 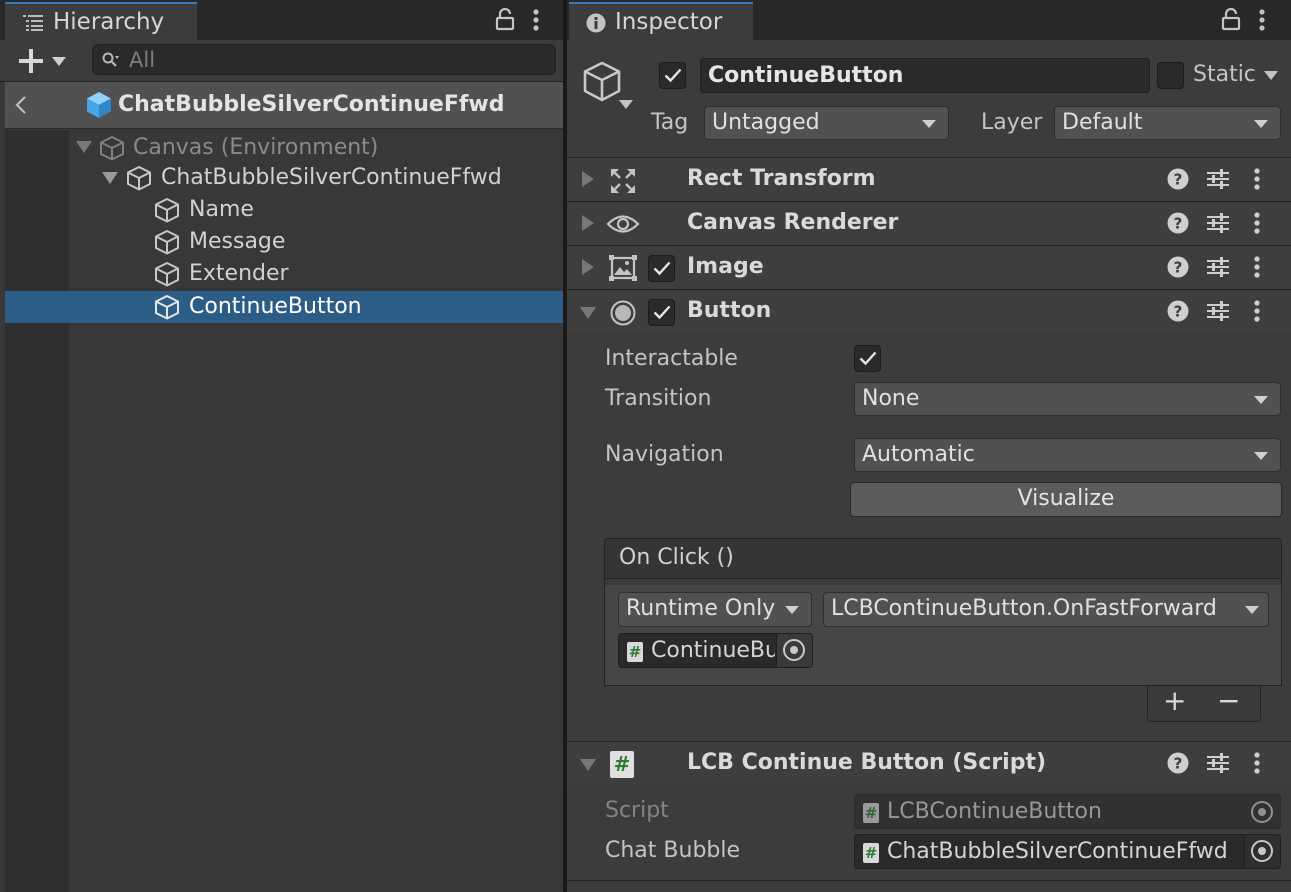 I want to click on search-input, so click(x=339, y=59).